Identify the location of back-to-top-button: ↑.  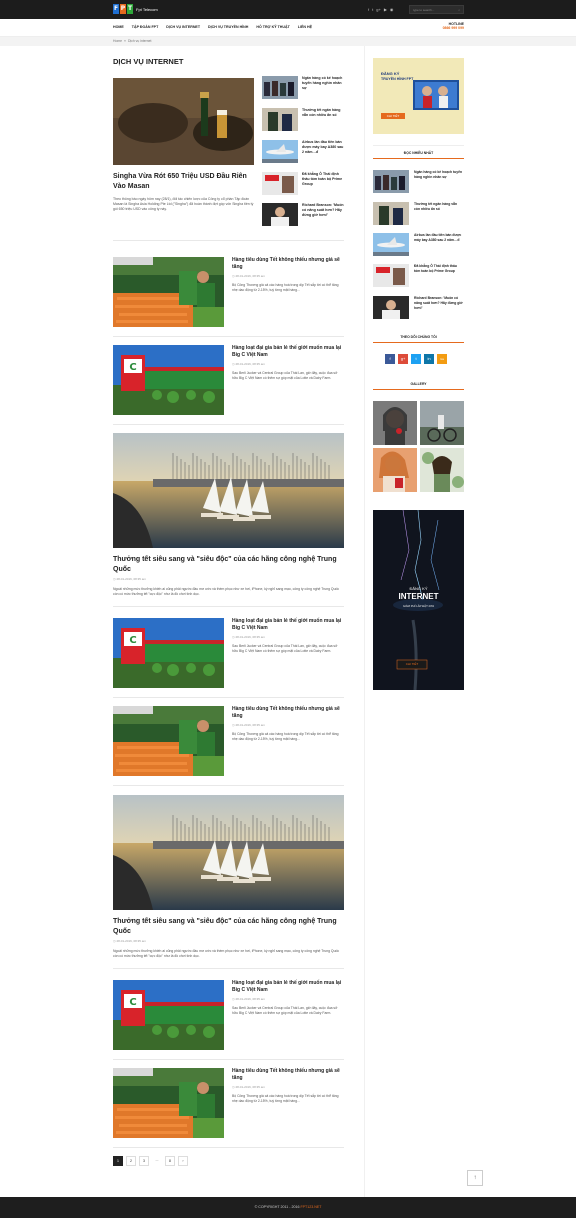
(475, 1178).